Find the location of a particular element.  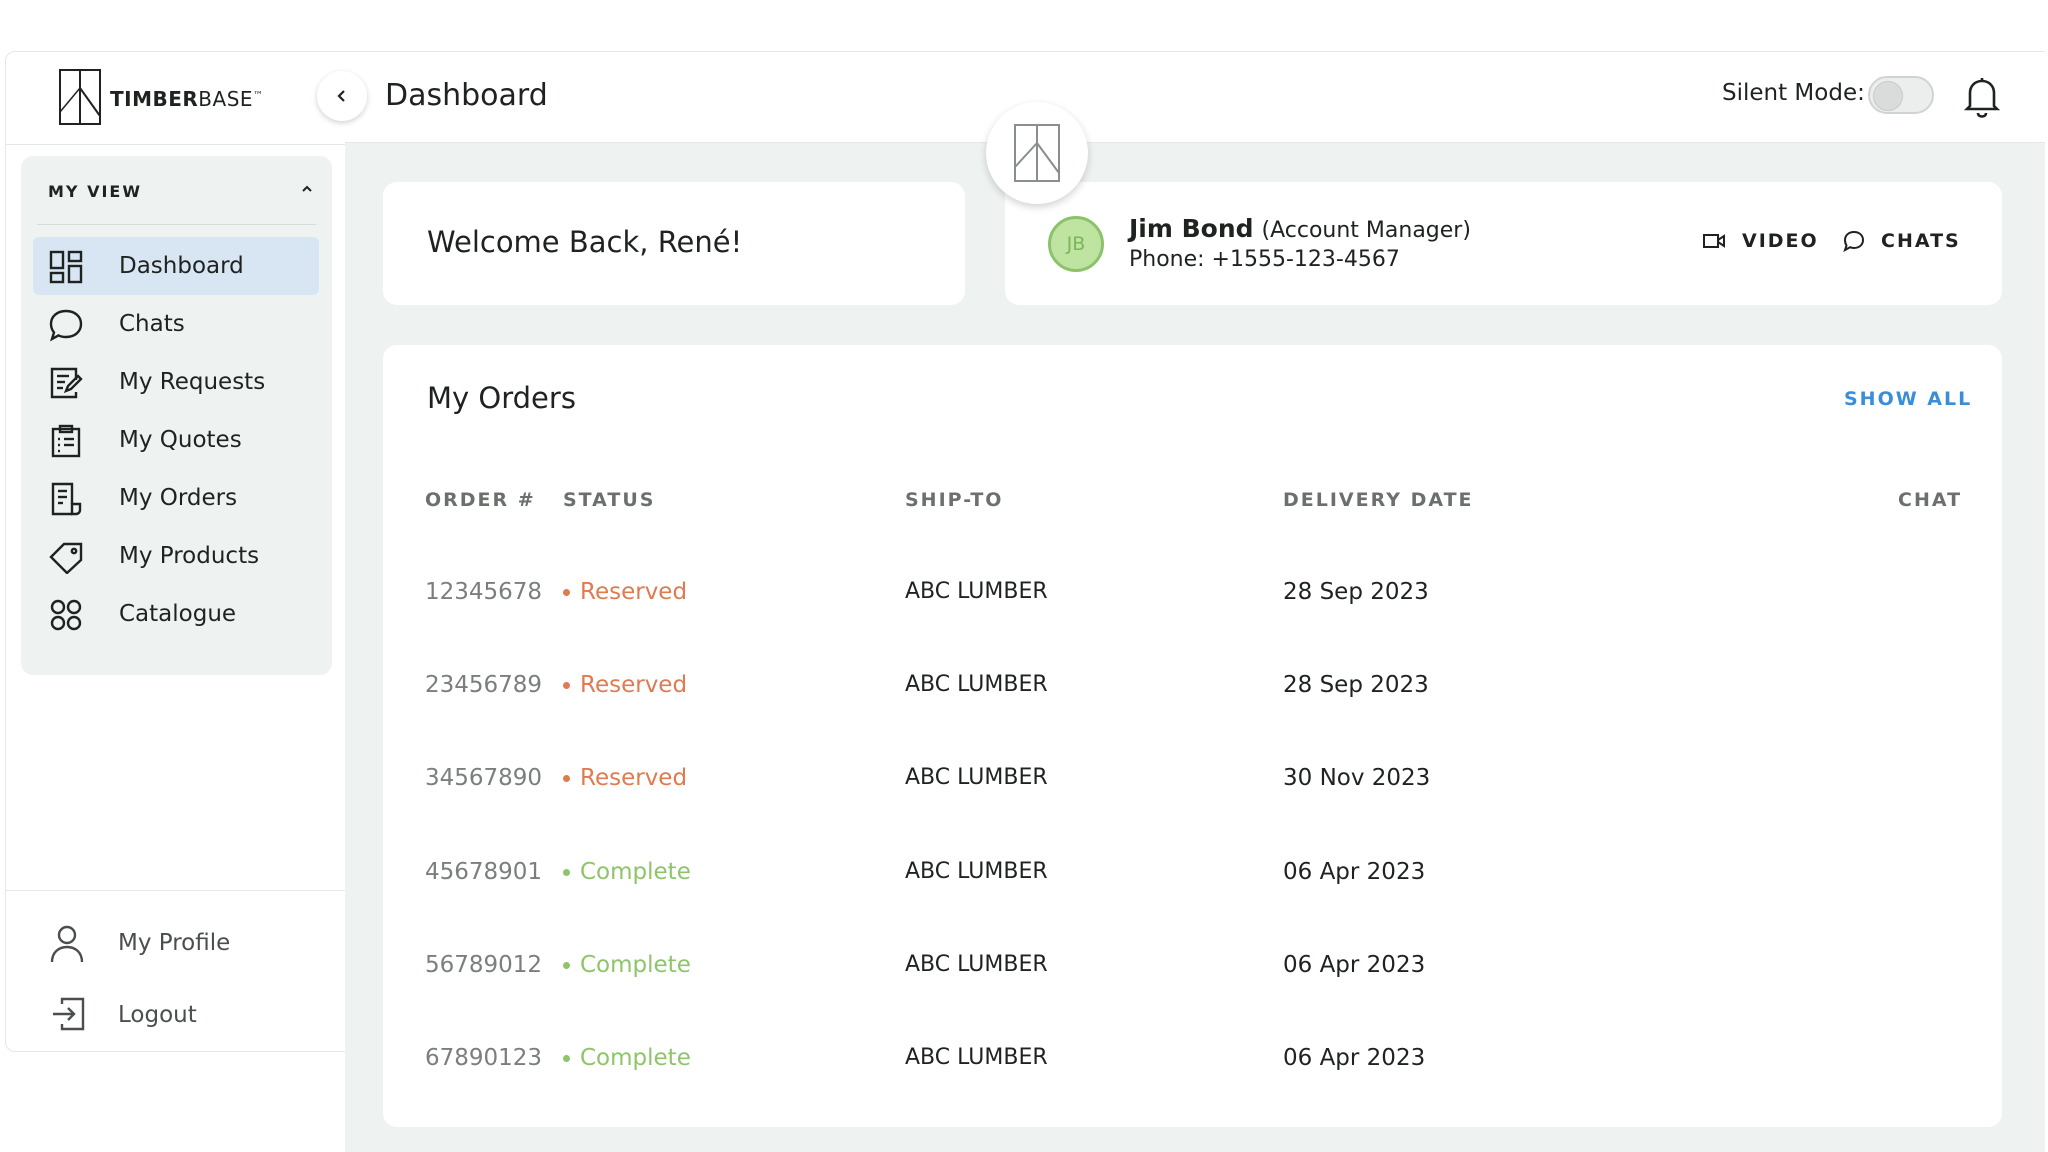

receipt-icon is located at coordinates (66, 499).